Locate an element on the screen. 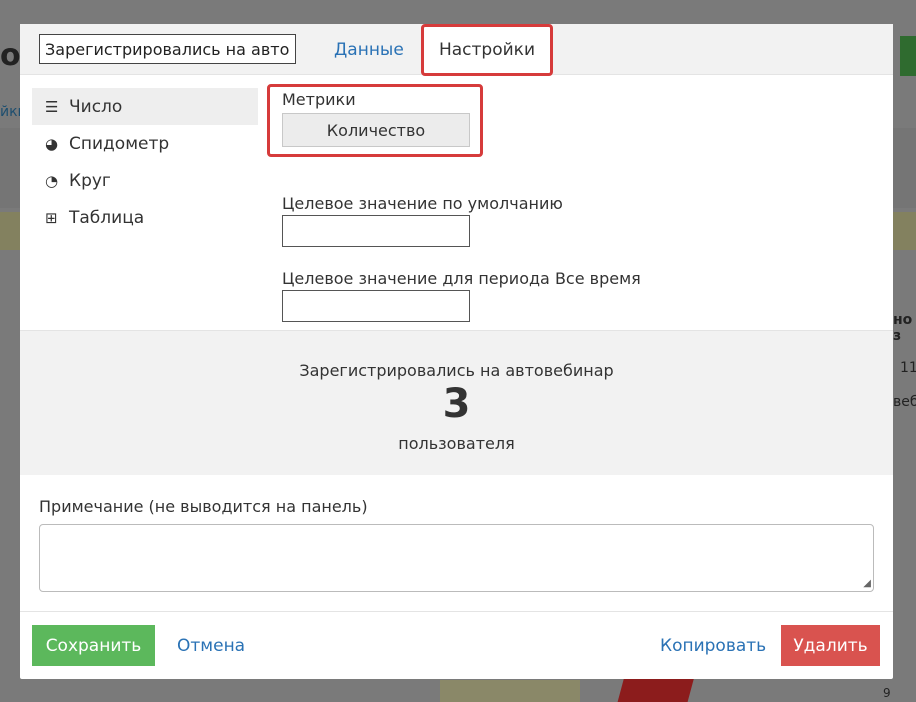  tab-settings-label: Настройки is located at coordinates (486, 50).